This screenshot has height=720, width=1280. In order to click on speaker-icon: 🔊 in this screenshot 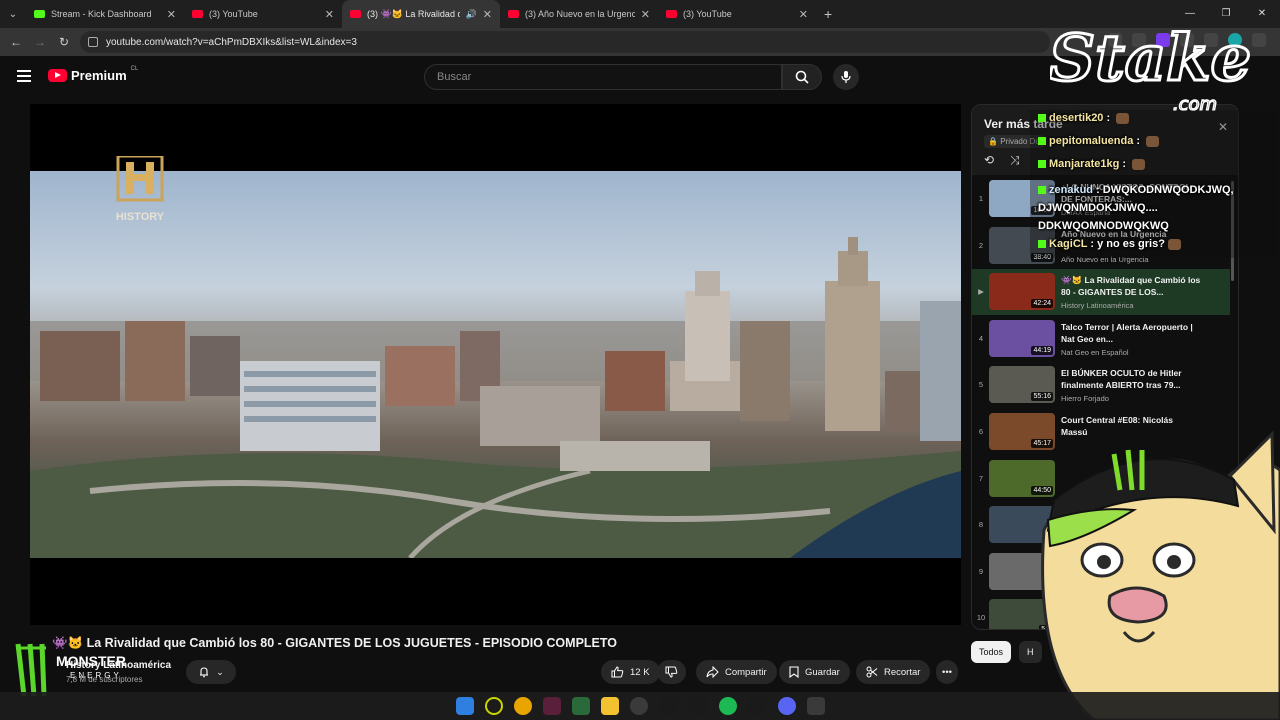, I will do `click(471, 14)`.